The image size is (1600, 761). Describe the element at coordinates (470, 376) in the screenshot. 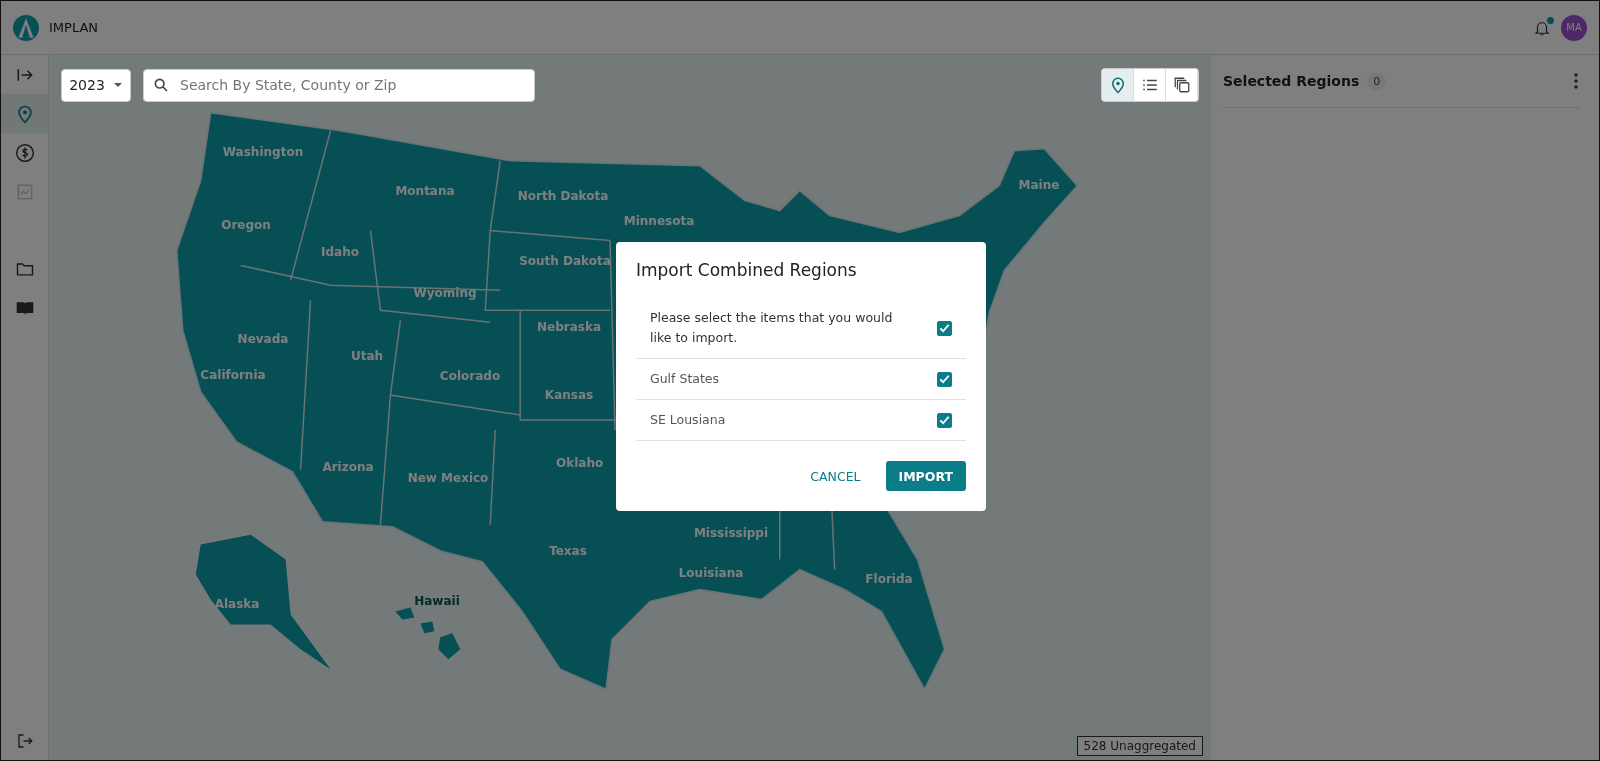

I see `state-label: Colorado` at that location.